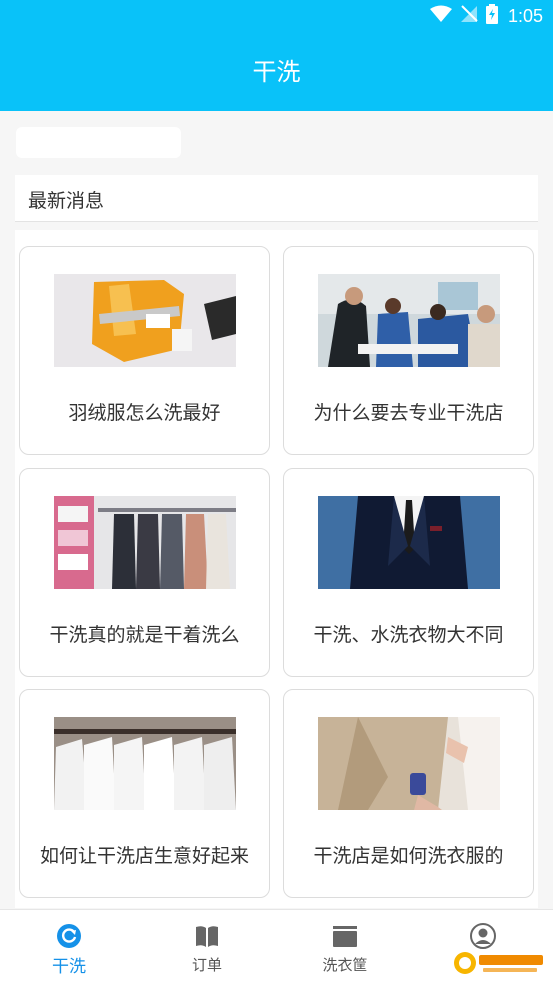 This screenshot has height=983, width=553. Describe the element at coordinates (491, 16) in the screenshot. I see `battery-icon` at that location.